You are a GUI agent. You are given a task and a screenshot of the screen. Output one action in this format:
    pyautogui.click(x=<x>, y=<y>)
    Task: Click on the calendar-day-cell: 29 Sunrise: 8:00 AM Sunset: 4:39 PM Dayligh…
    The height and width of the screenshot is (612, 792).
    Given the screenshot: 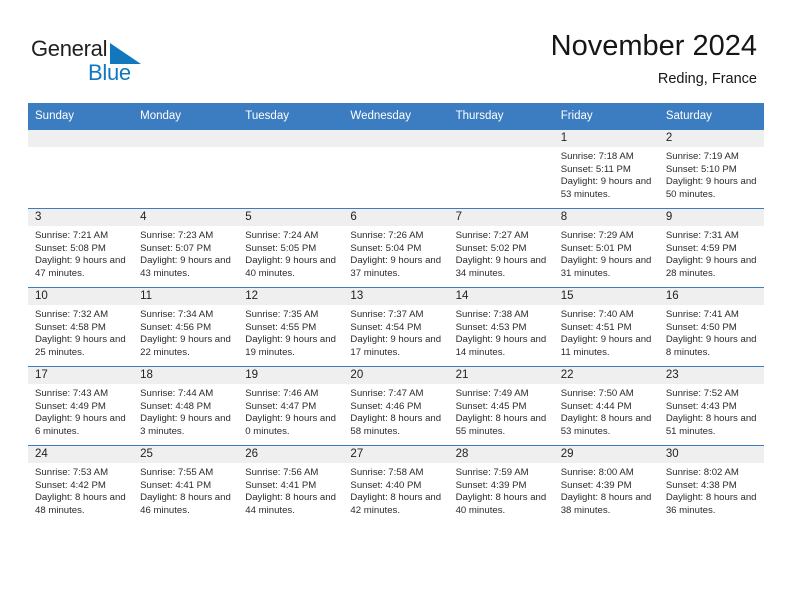 What is the action you would take?
    pyautogui.click(x=606, y=484)
    